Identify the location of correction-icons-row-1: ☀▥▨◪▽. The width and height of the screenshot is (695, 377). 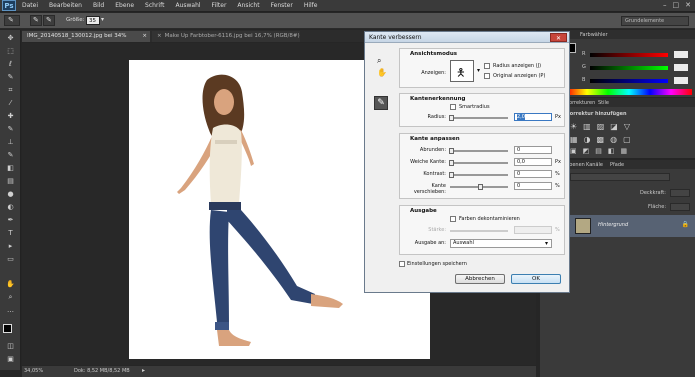
(603, 126).